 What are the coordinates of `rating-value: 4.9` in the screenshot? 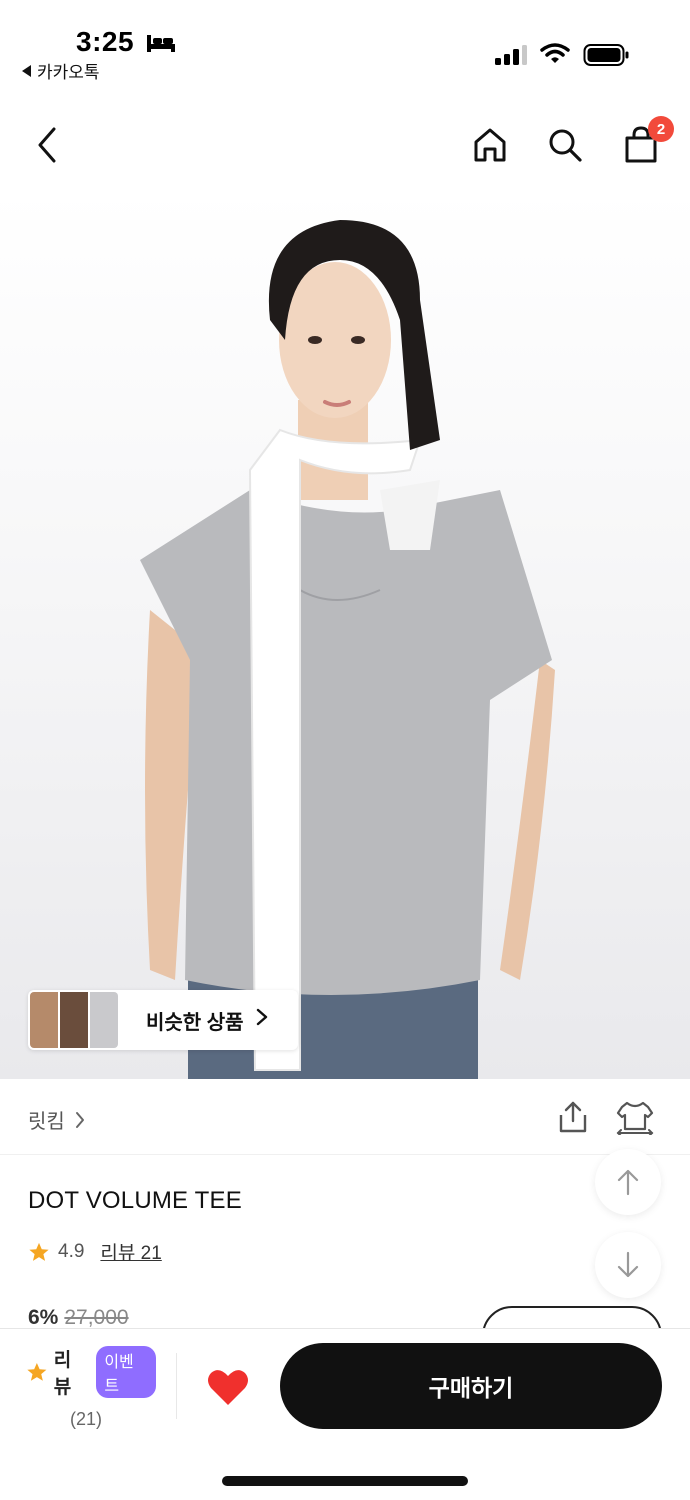 It's located at (71, 1251).